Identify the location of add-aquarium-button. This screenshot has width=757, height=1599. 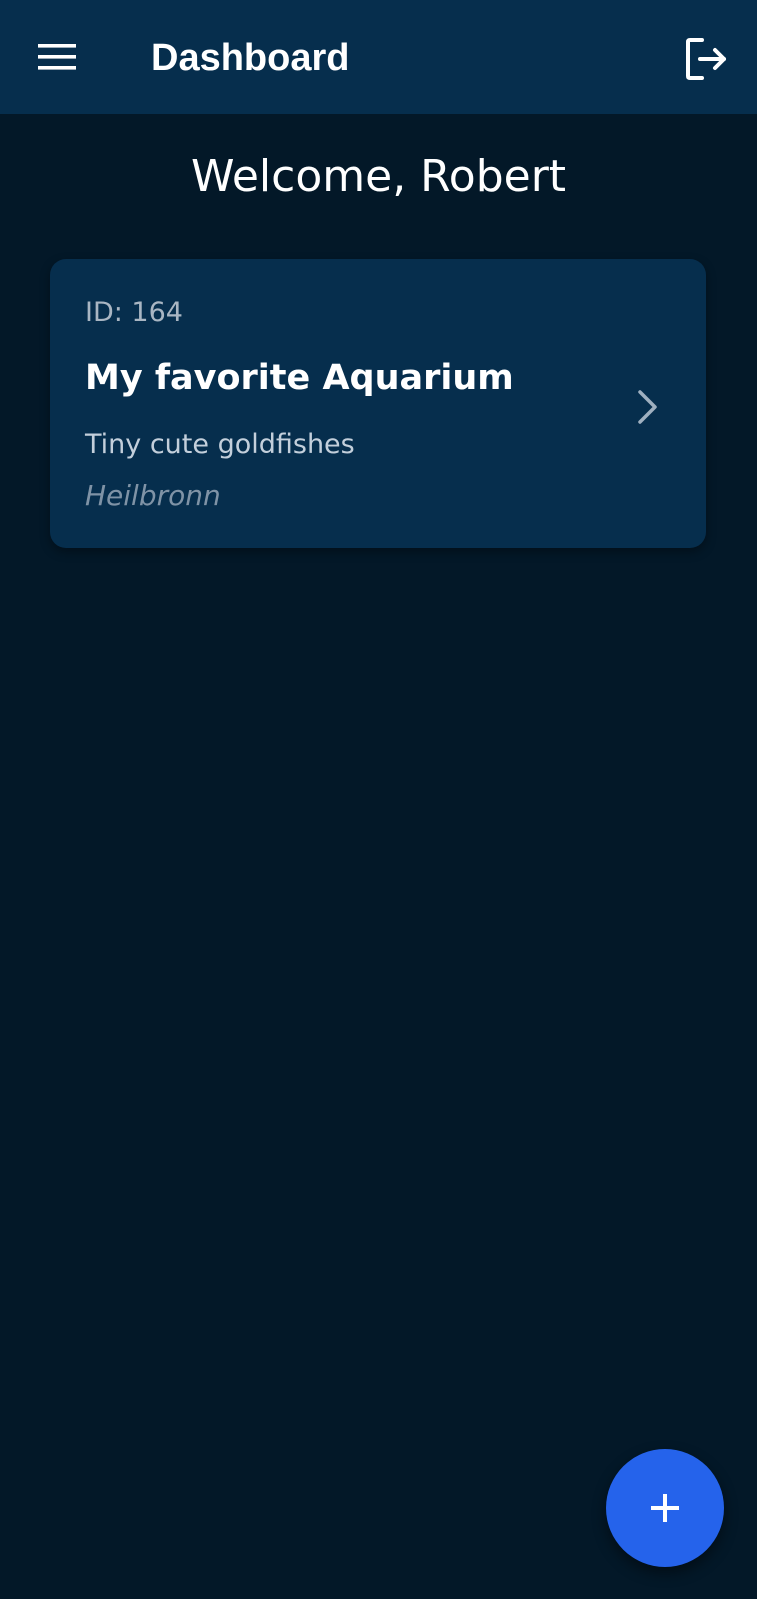
(665, 1508).